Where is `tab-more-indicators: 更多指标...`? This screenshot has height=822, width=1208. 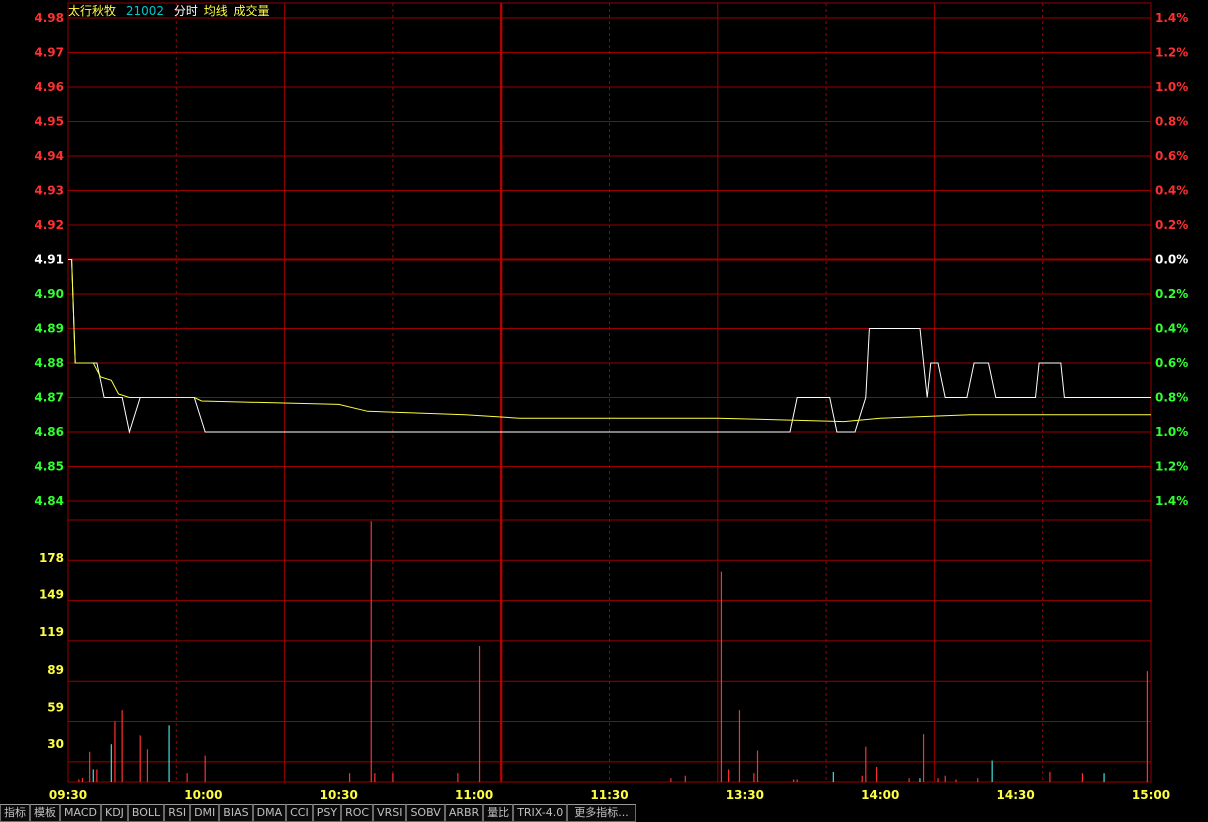
tab-more-indicators: 更多指标... is located at coordinates (601, 813).